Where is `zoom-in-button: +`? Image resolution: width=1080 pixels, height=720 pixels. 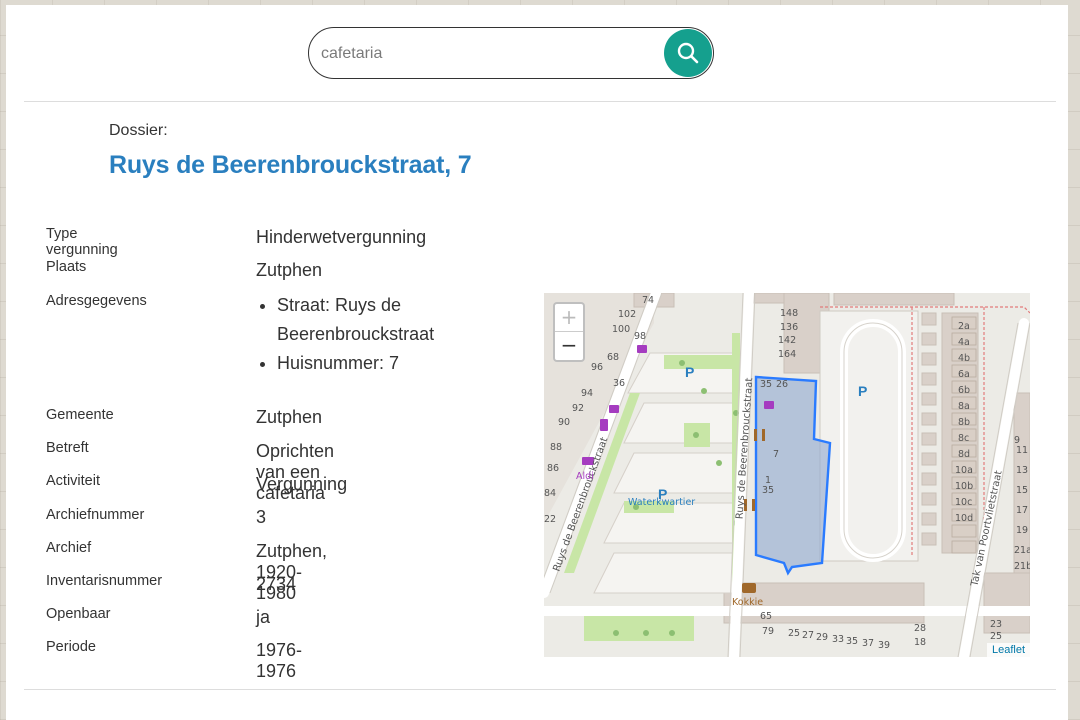
zoom-in-button: + is located at coordinates (569, 318).